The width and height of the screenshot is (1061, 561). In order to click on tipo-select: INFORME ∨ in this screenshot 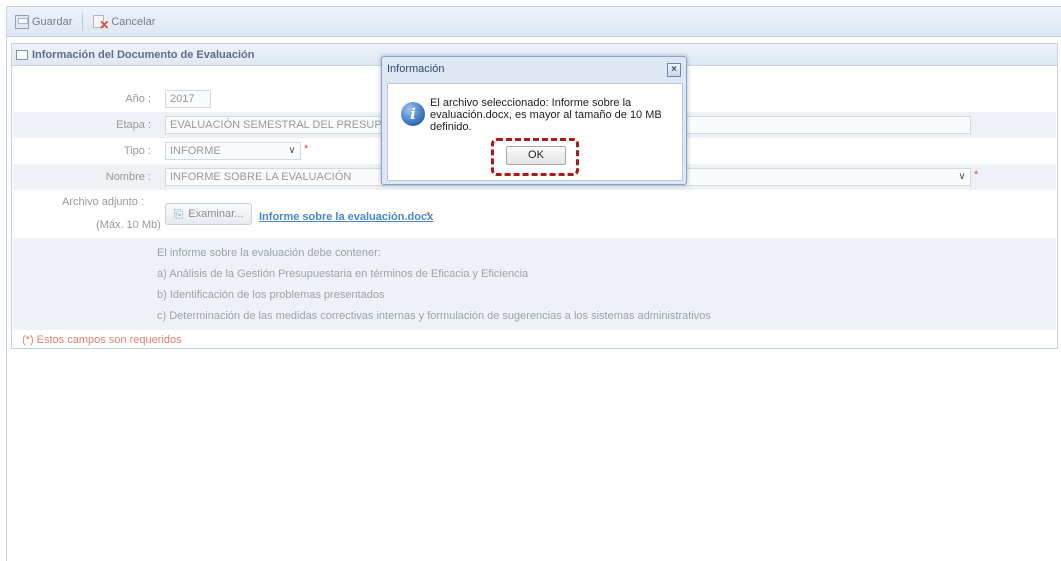, I will do `click(233, 151)`.